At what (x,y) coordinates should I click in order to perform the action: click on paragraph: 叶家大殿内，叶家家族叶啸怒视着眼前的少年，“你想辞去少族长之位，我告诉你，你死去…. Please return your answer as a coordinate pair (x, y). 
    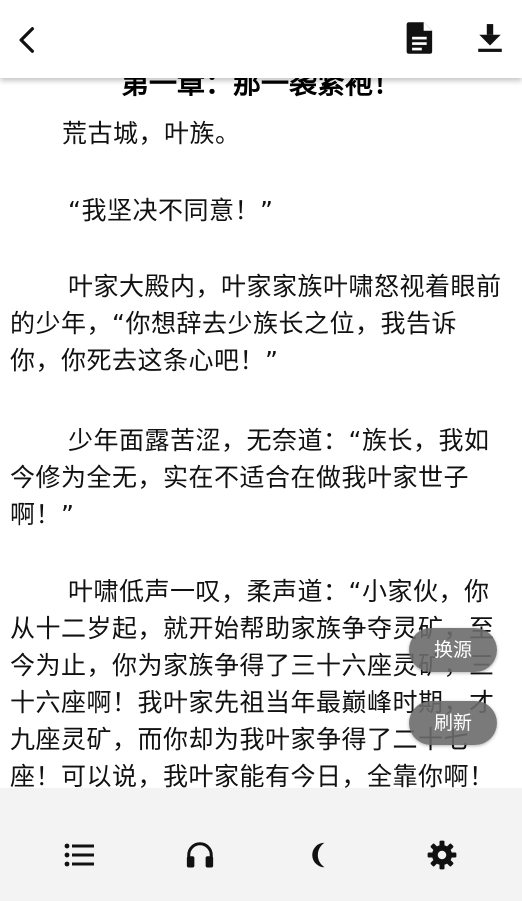
    Looking at the image, I should click on (256, 323).